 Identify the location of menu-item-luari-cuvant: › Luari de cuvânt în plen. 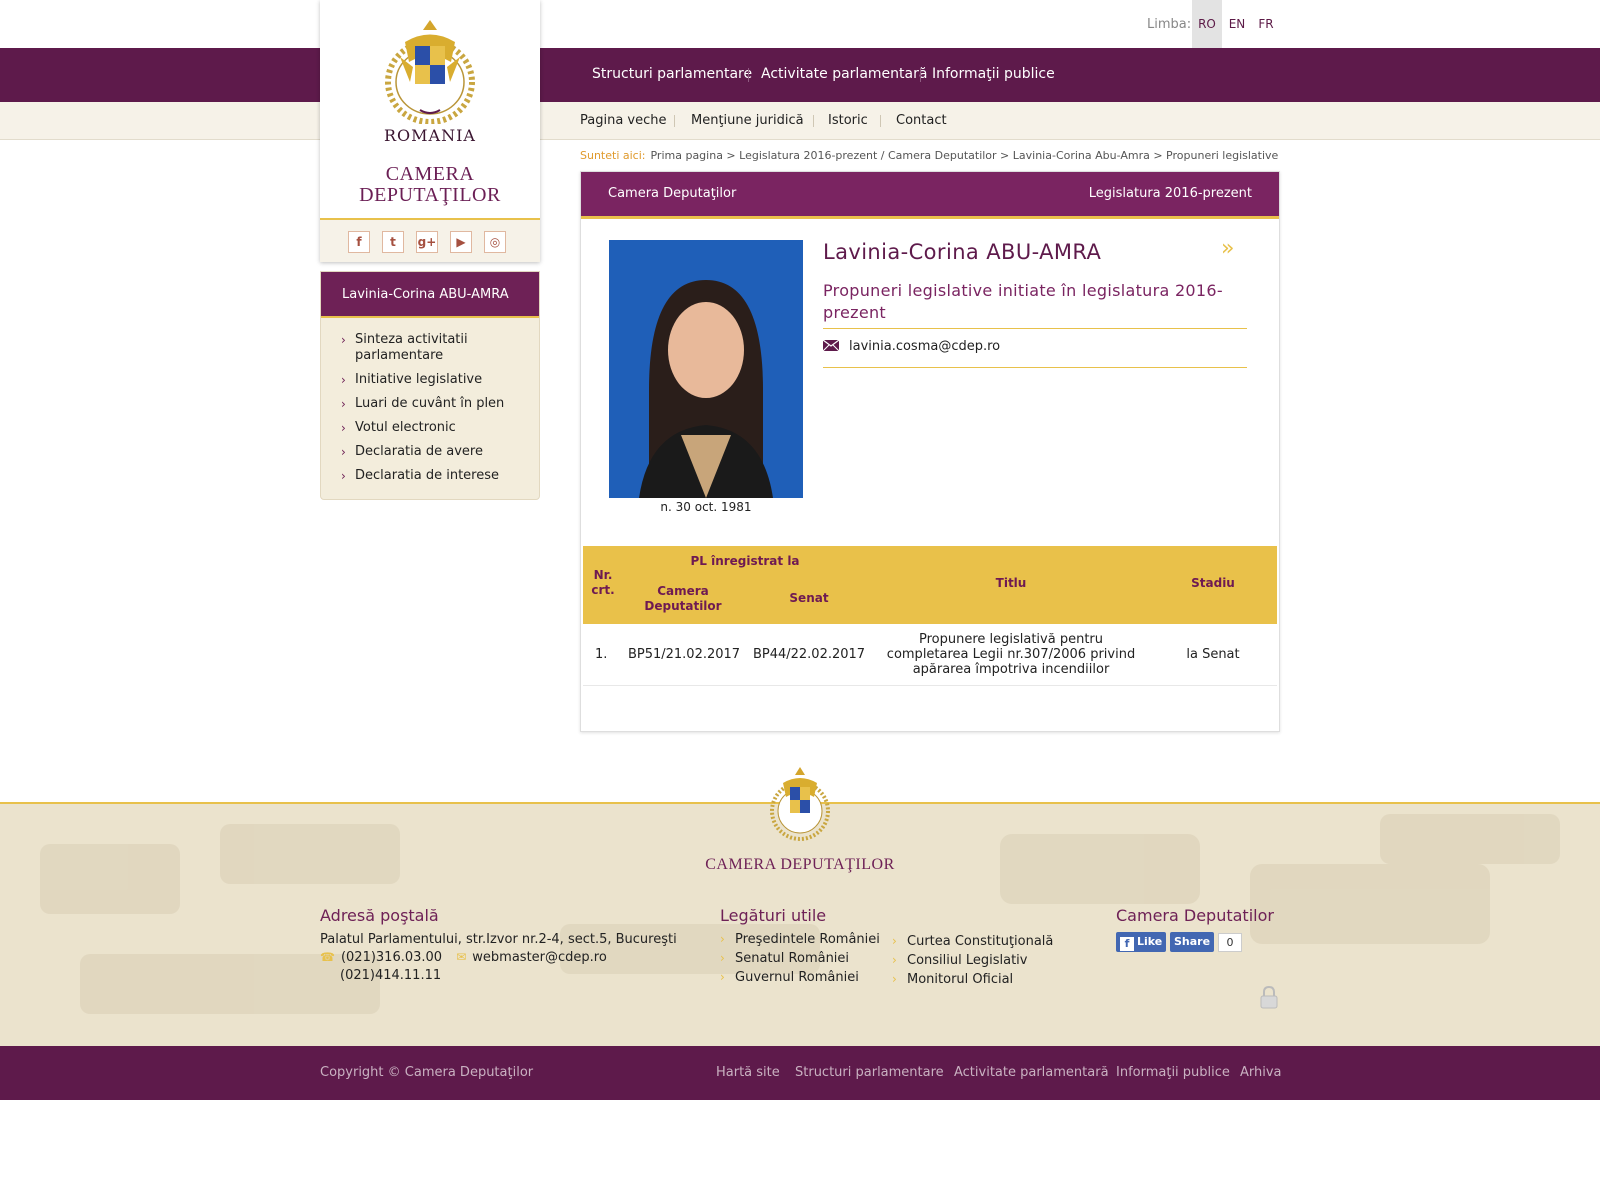
(440, 404).